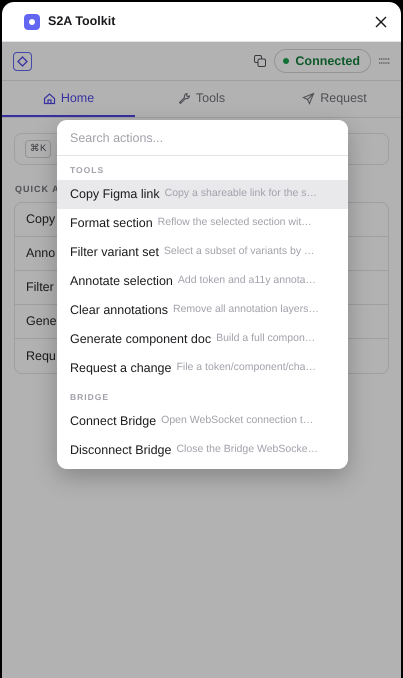  What do you see at coordinates (82, 21) in the screenshot?
I see `window-title: S2A Toolkit` at bounding box center [82, 21].